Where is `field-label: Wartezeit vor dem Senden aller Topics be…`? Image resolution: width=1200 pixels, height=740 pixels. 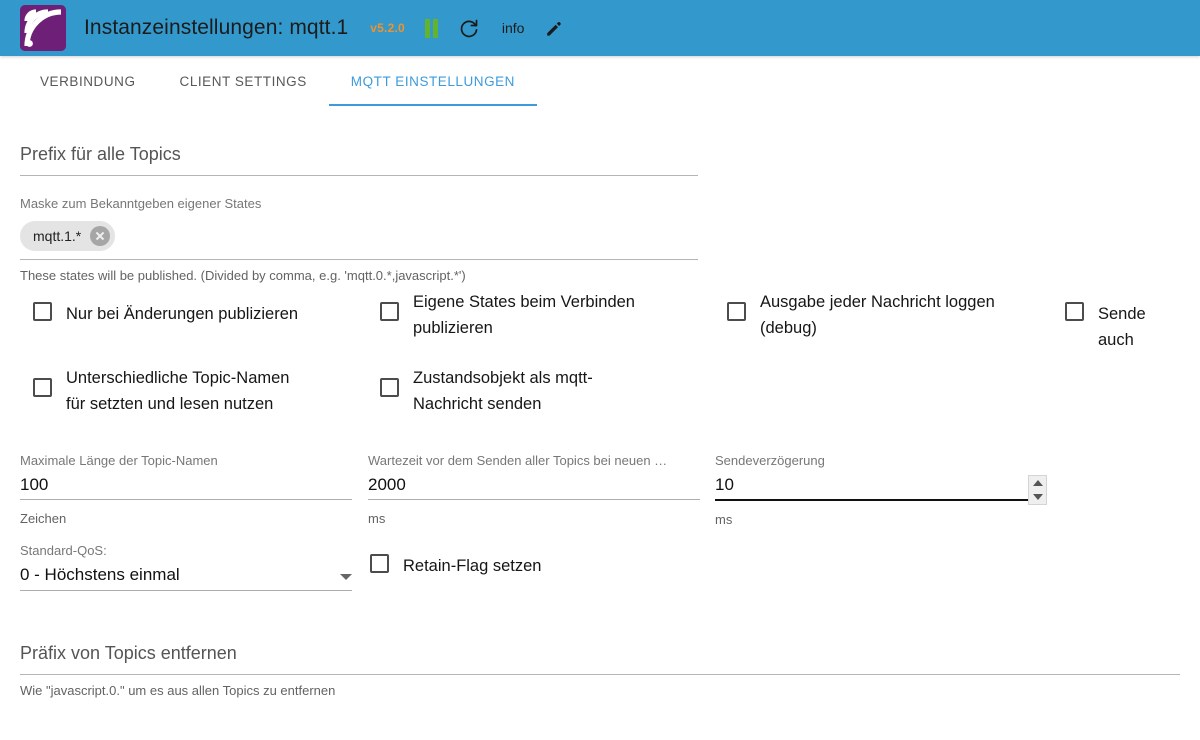 field-label: Wartezeit vor dem Senden aller Topics be… is located at coordinates (518, 460).